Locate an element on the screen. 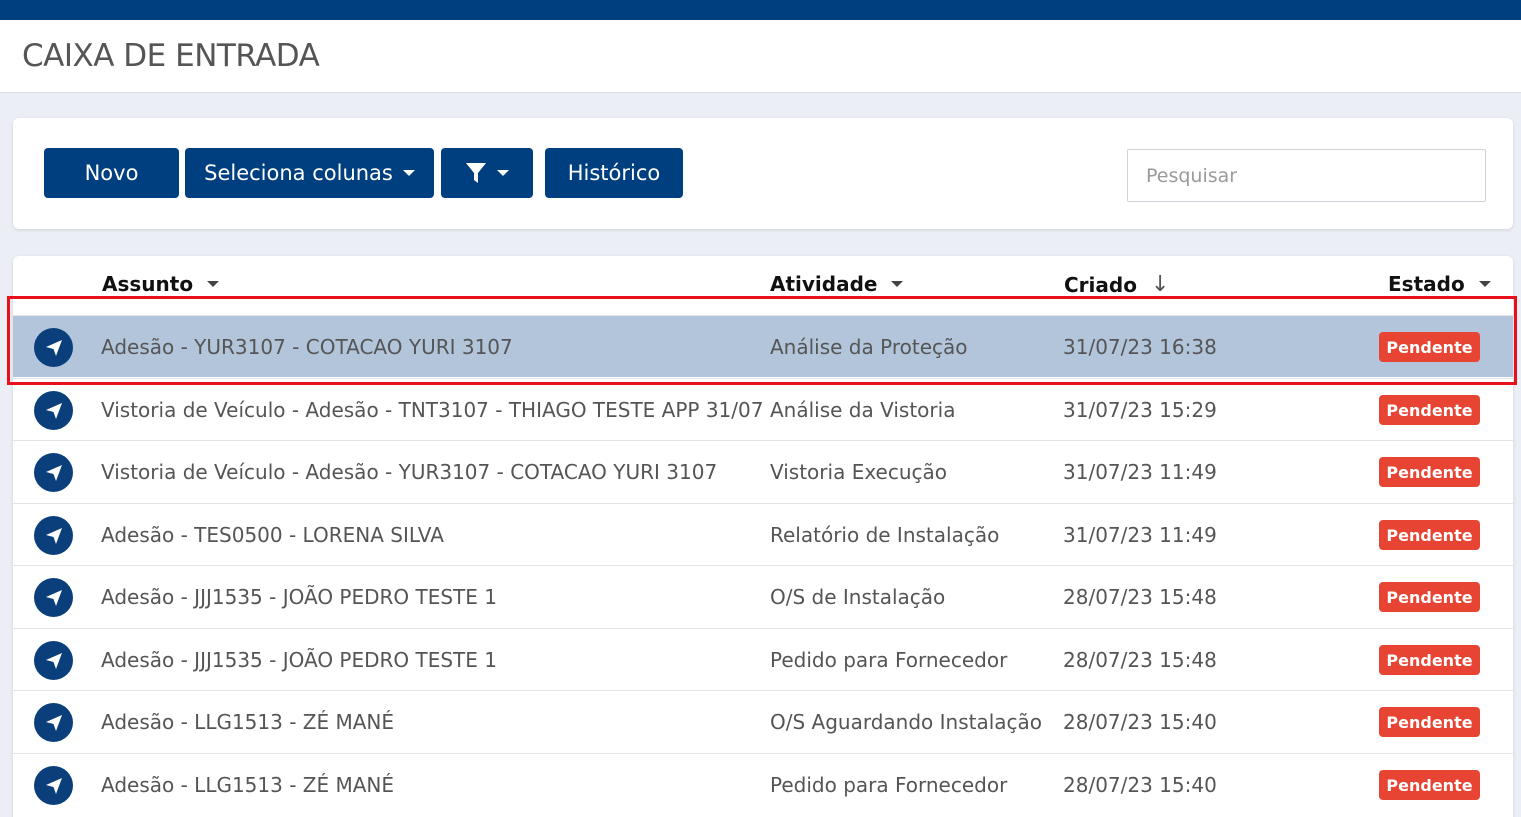 This screenshot has width=1521, height=817. column-header-status-label: Estado is located at coordinates (1426, 284).